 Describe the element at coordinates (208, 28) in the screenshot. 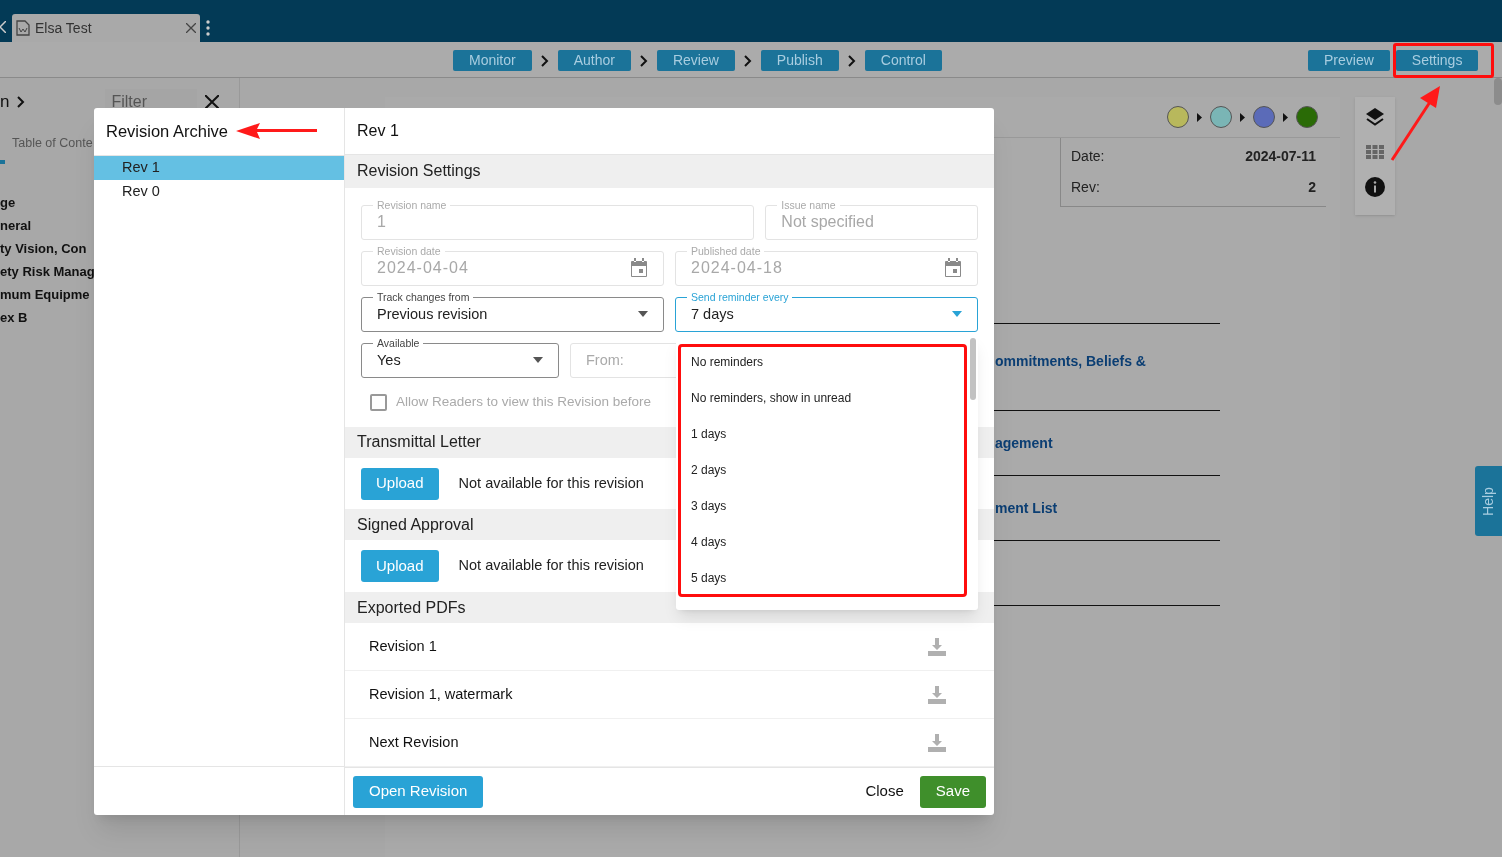

I see `more-icon` at that location.